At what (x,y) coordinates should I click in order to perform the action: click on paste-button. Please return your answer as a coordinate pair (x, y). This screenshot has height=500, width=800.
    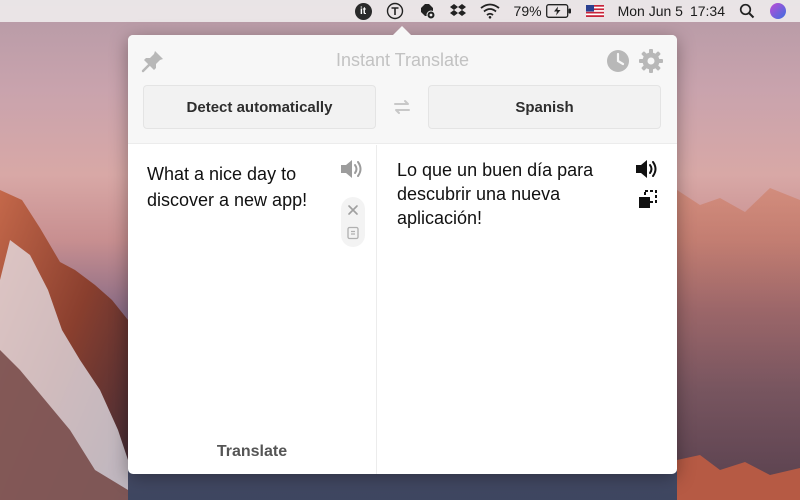
    Looking at the image, I should click on (353, 233).